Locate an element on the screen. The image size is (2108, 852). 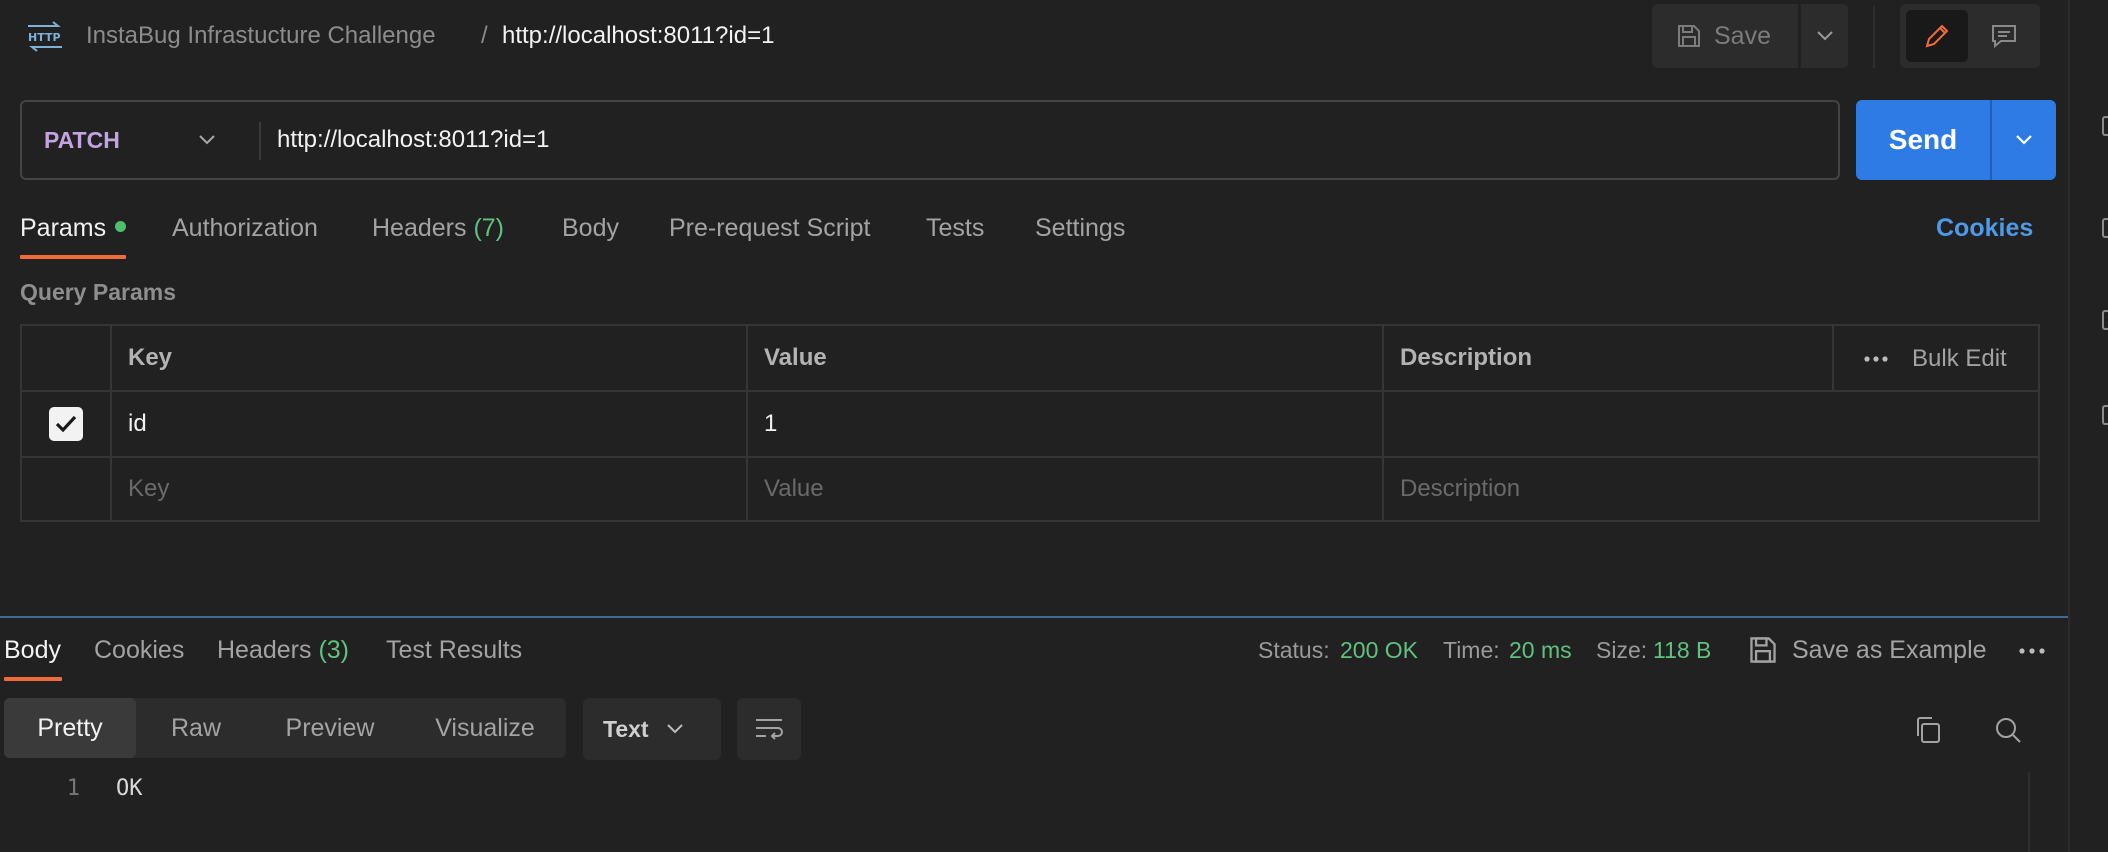
method-label: PATCH is located at coordinates (82, 139).